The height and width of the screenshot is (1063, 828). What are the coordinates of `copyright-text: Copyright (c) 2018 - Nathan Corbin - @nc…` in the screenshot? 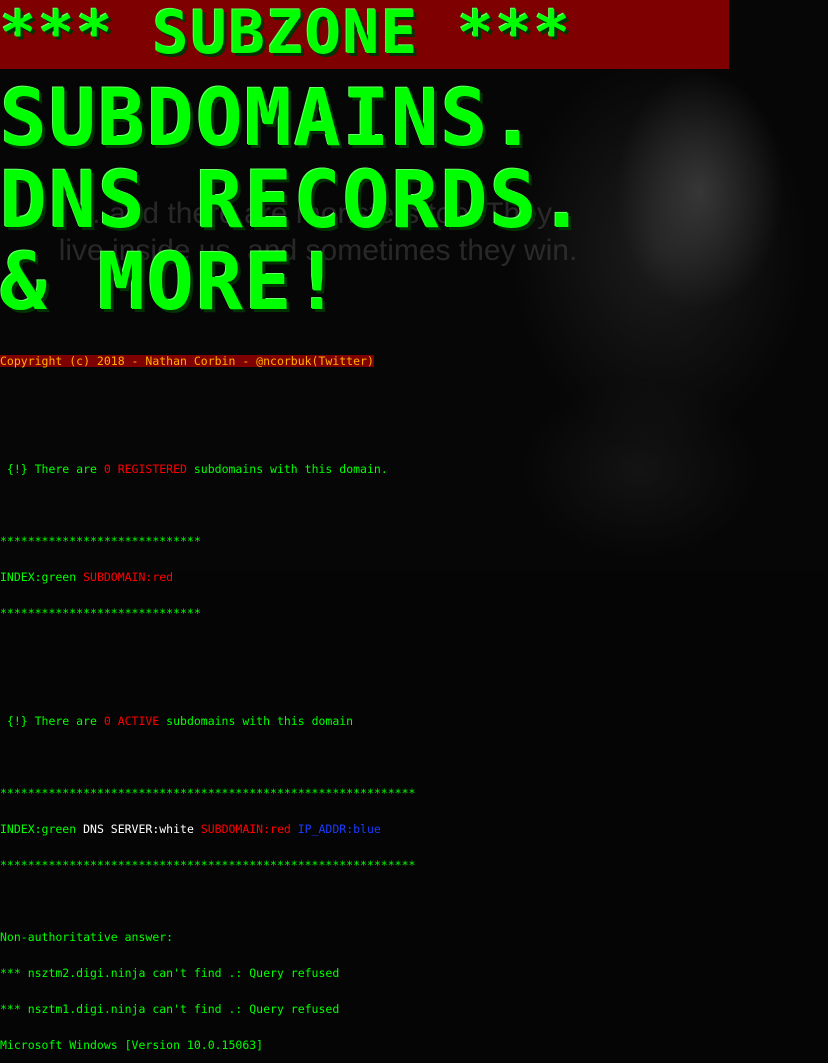 It's located at (187, 361).